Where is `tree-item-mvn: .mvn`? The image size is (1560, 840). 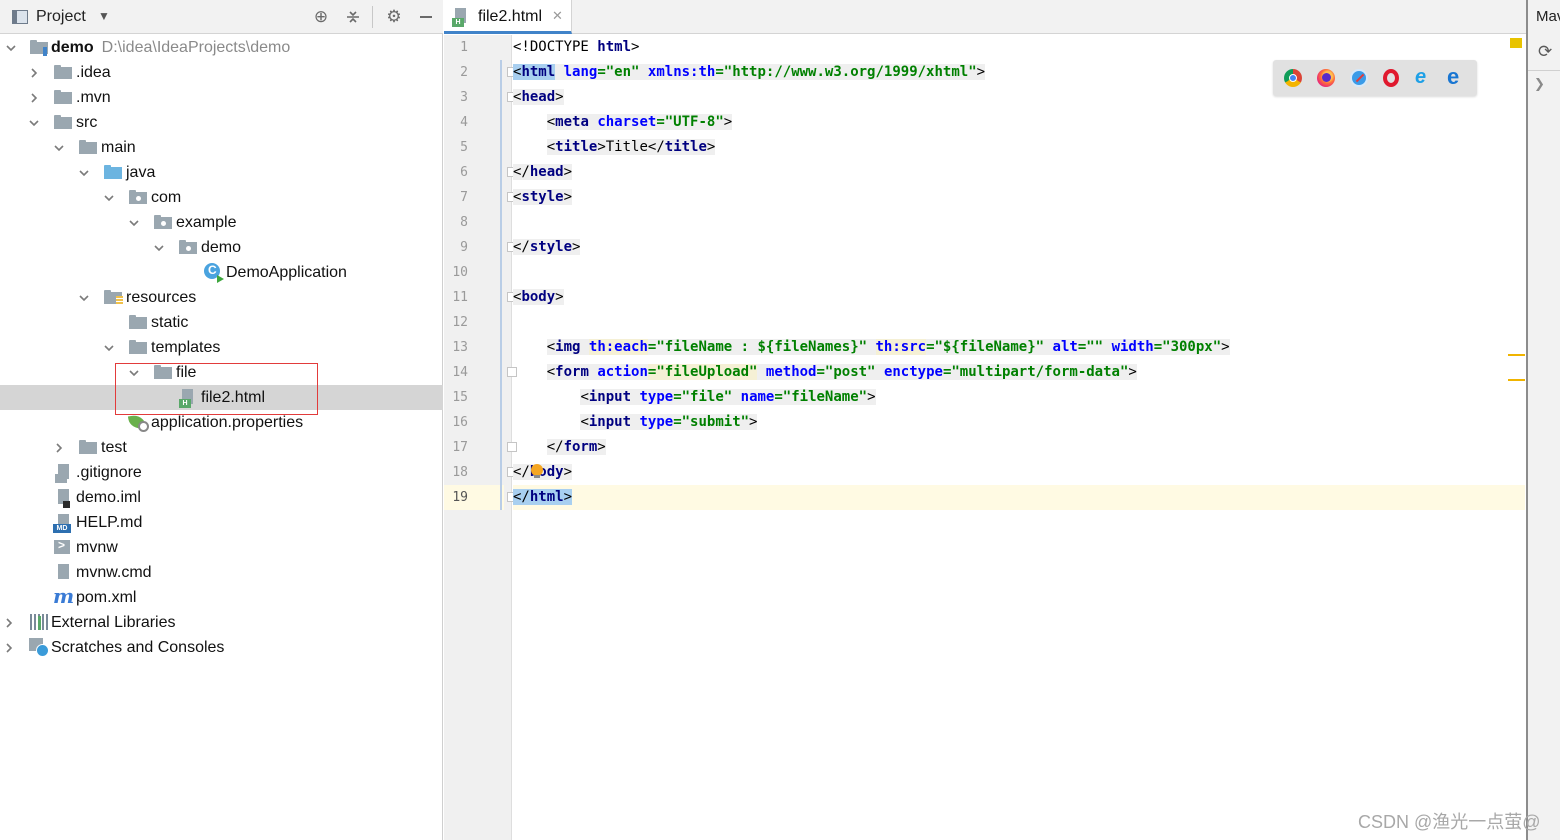 tree-item-mvn: .mvn is located at coordinates (221, 97).